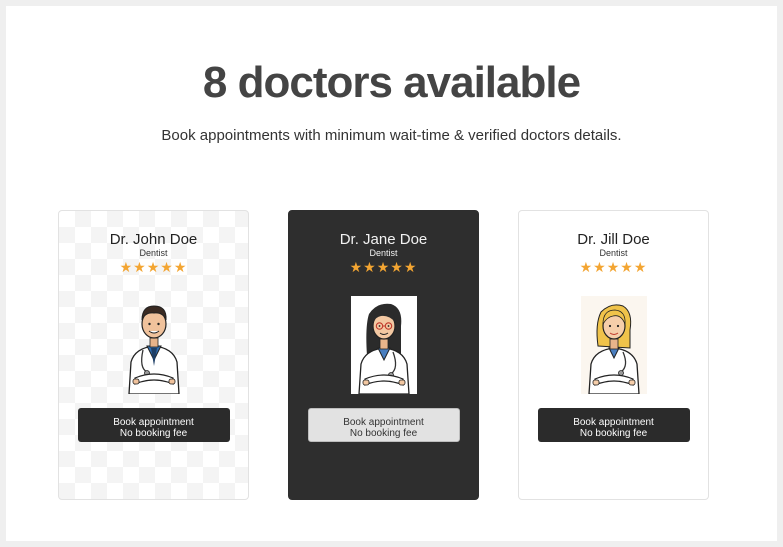 The height and width of the screenshot is (547, 783). What do you see at coordinates (153, 239) in the screenshot?
I see `doctor-name: Dr. John Doe` at bounding box center [153, 239].